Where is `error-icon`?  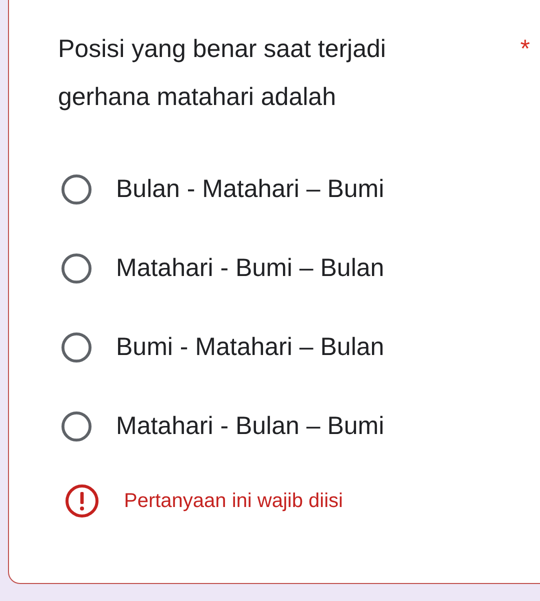
error-icon is located at coordinates (82, 501).